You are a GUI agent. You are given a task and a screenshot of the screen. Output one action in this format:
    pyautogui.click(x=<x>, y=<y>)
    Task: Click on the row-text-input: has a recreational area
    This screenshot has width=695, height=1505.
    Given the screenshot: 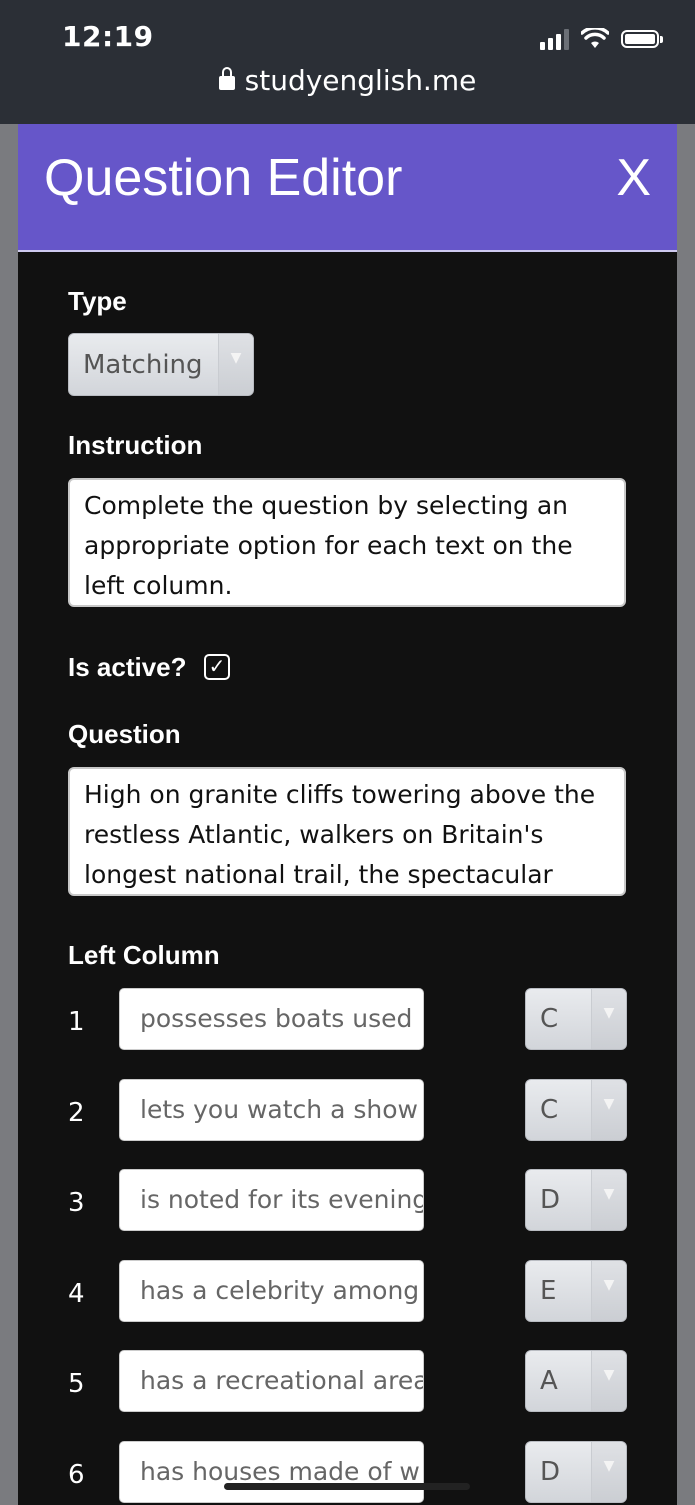 What is the action you would take?
    pyautogui.click(x=271, y=1381)
    